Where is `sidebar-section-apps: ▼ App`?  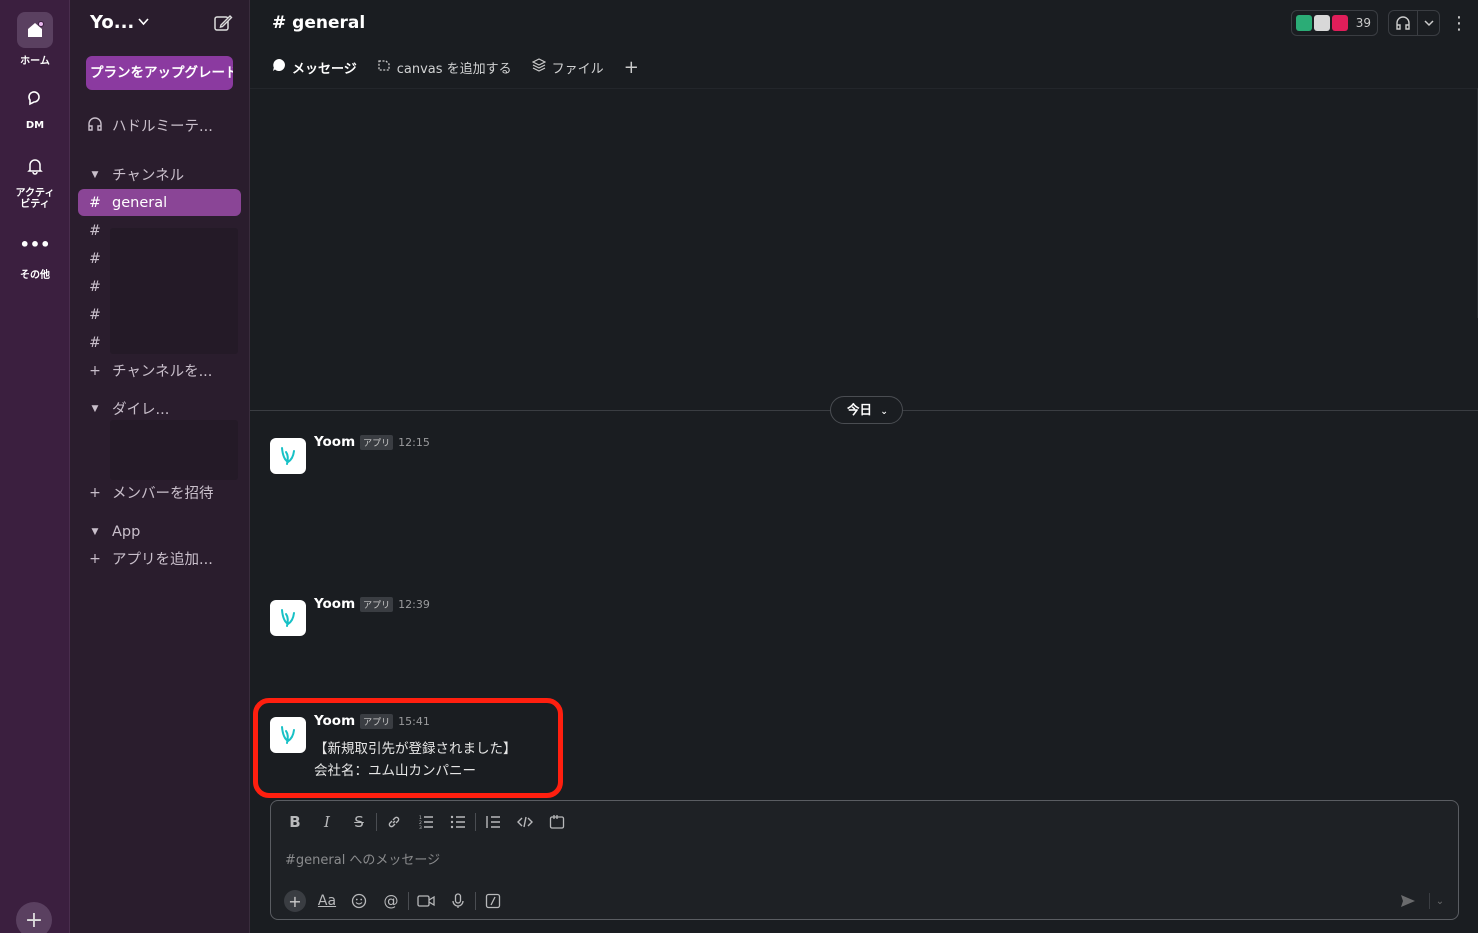 sidebar-section-apps: ▼ App is located at coordinates (159, 531).